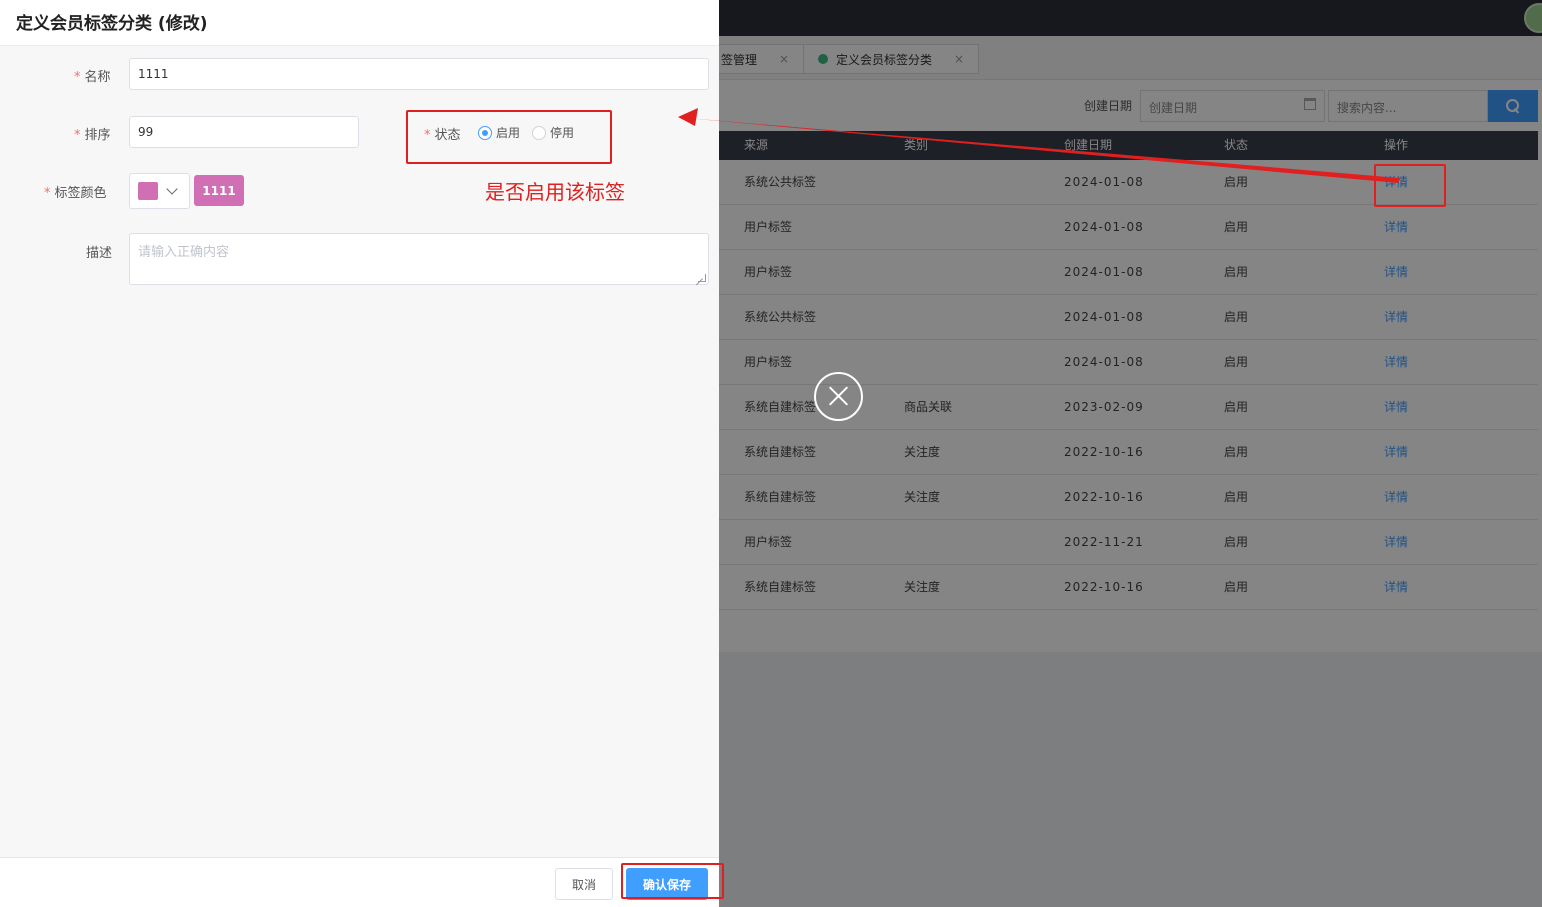 The width and height of the screenshot is (1542, 907). I want to click on sort-input: 99, so click(244, 132).